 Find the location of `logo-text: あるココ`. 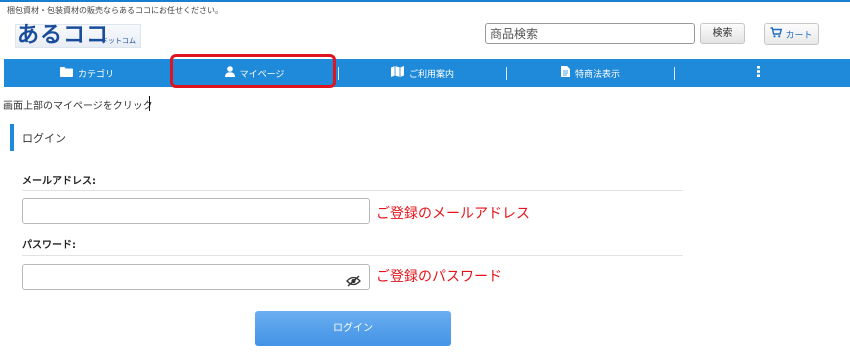

logo-text: あるココ is located at coordinates (63, 35).